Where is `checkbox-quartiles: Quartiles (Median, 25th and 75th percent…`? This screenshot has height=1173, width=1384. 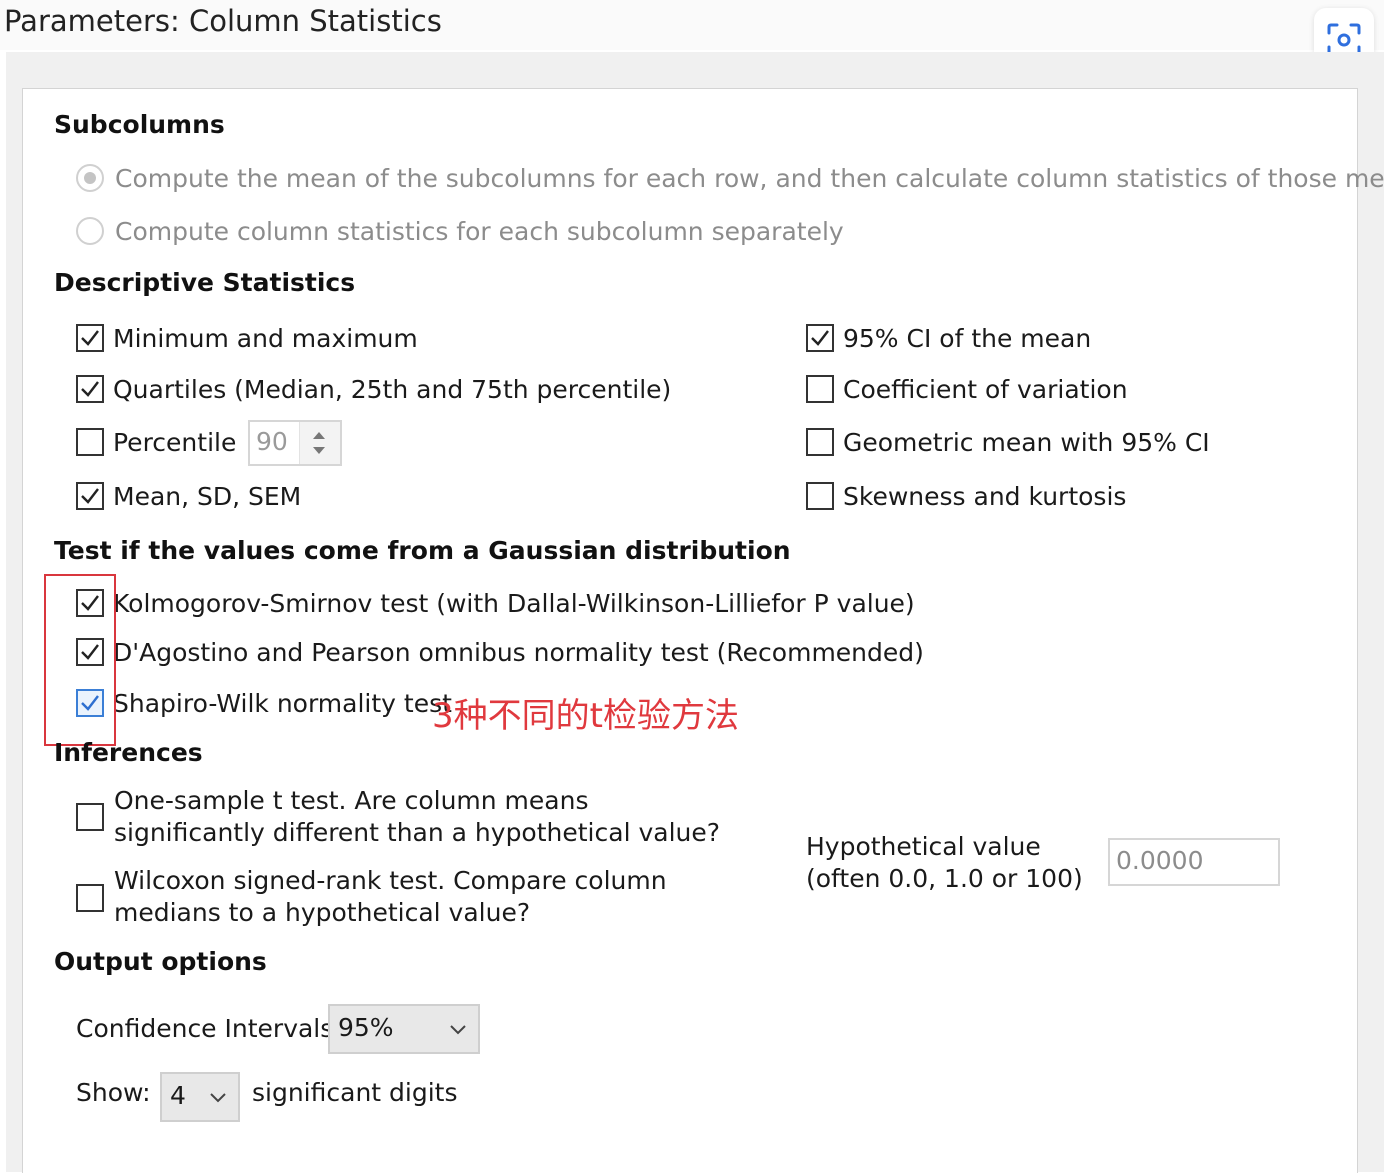 checkbox-quartiles: Quartiles (Median, 25th and 75th percent… is located at coordinates (373, 389).